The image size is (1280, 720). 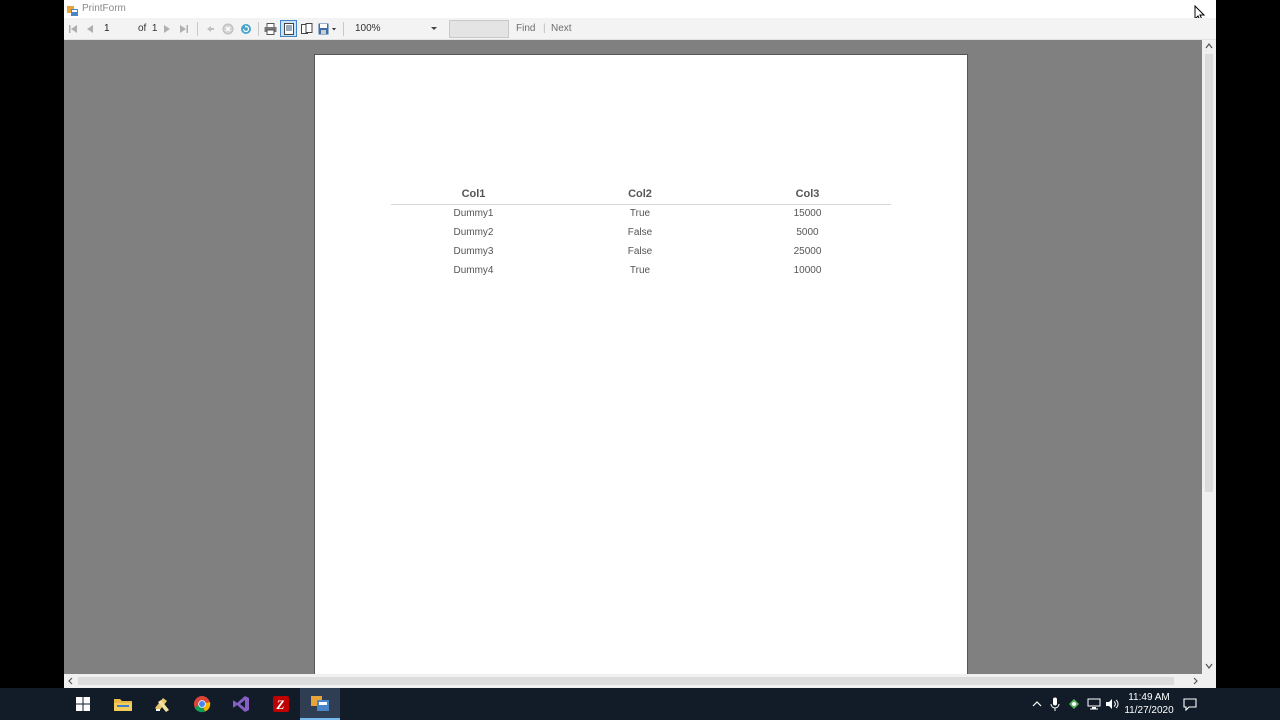 What do you see at coordinates (162, 704) in the screenshot?
I see `visual-studio-installer-icon` at bounding box center [162, 704].